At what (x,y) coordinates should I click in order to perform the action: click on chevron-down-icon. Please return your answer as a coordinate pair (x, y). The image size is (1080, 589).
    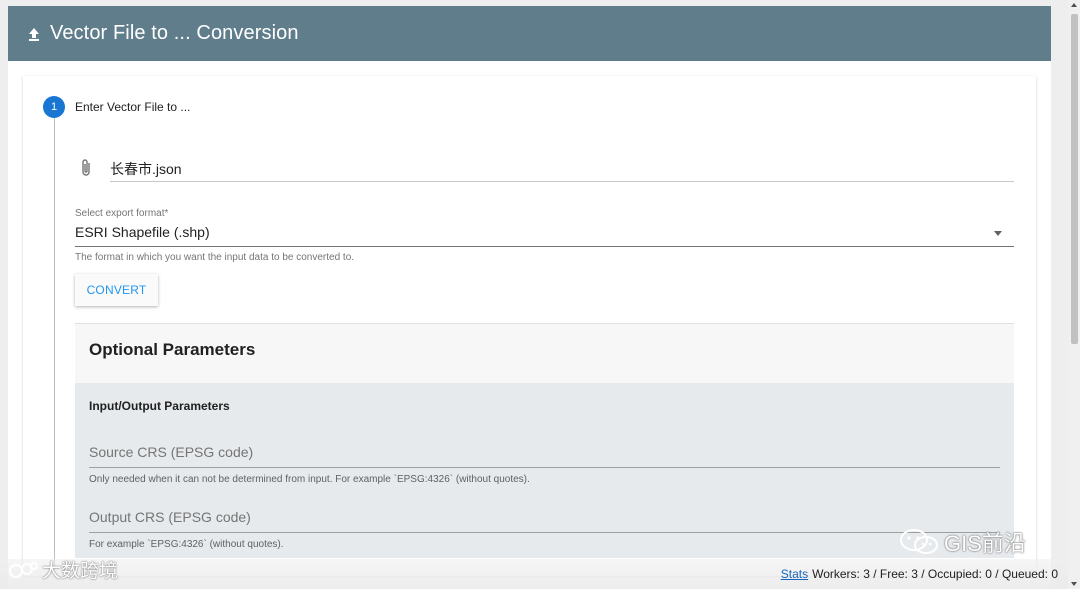
    Looking at the image, I should click on (998, 233).